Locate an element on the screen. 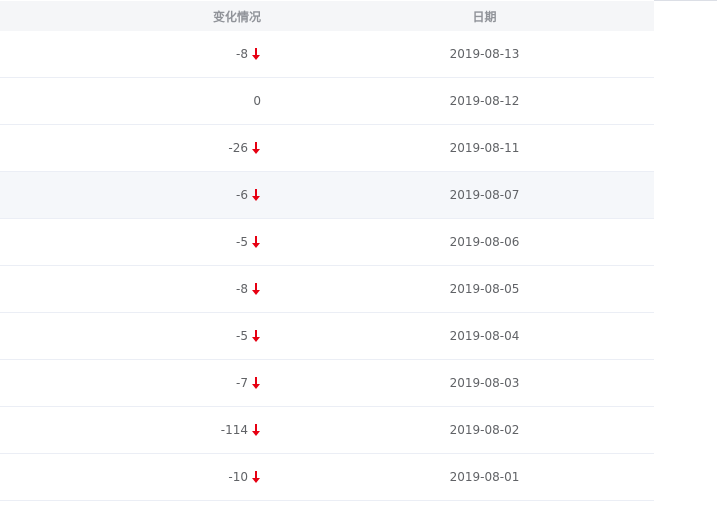  table-row: -5 2019-08-06 is located at coordinates (327, 242).